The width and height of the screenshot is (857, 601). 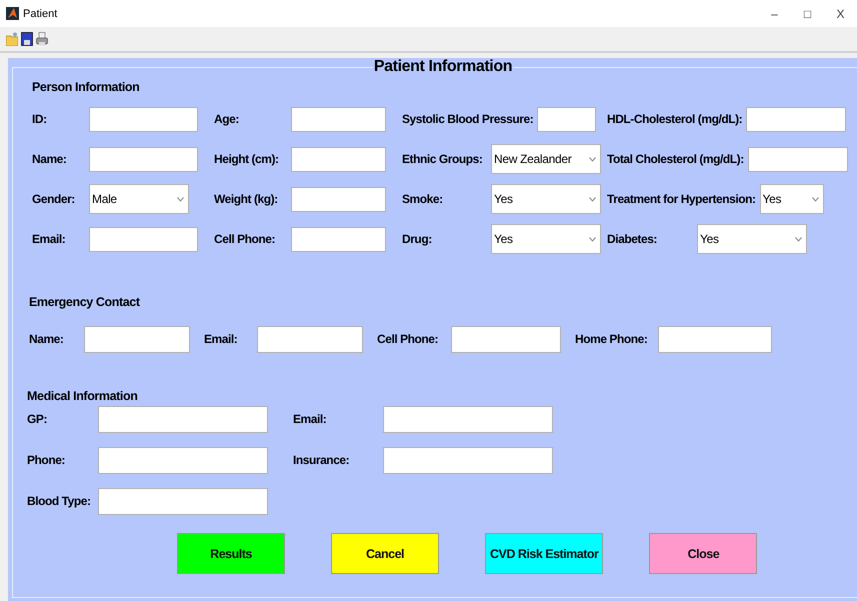 I want to click on field-label: Phone:, so click(x=46, y=460).